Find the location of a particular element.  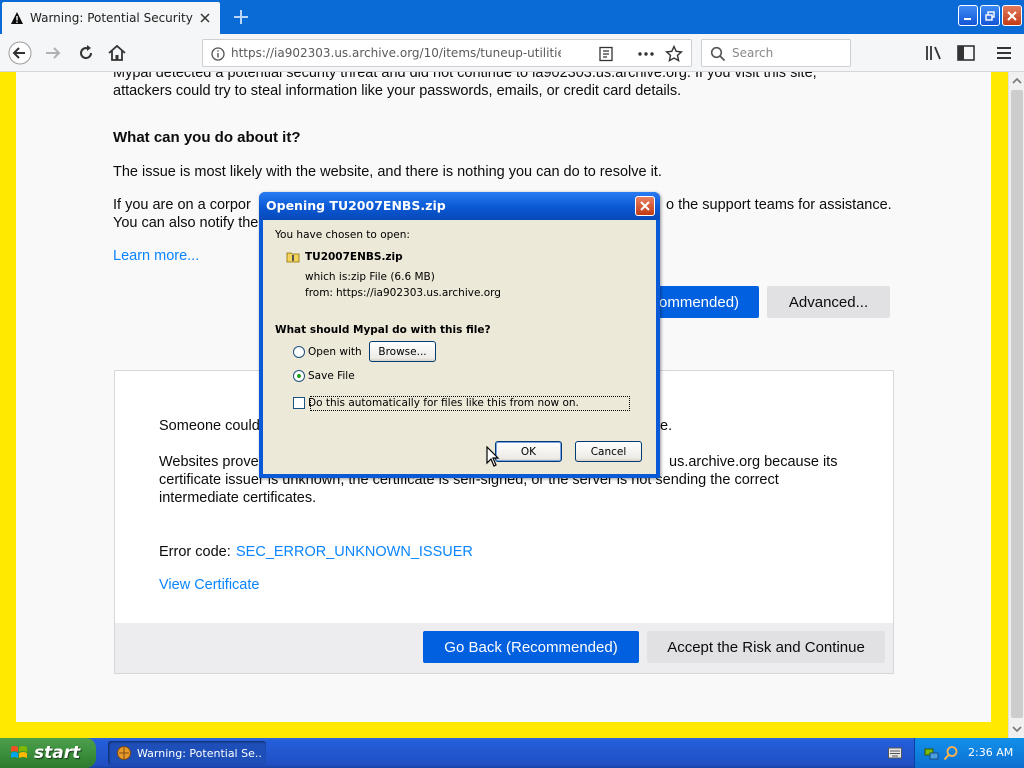

go-back-button-top: ommended) is located at coordinates (702, 302).